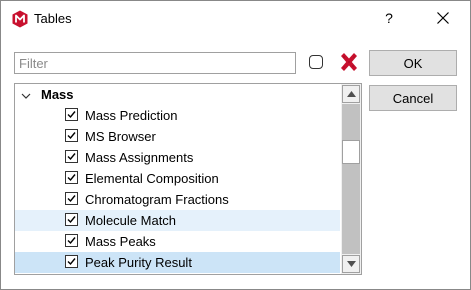 Image resolution: width=471 pixels, height=290 pixels. I want to click on scroll-down-button, so click(351, 264).